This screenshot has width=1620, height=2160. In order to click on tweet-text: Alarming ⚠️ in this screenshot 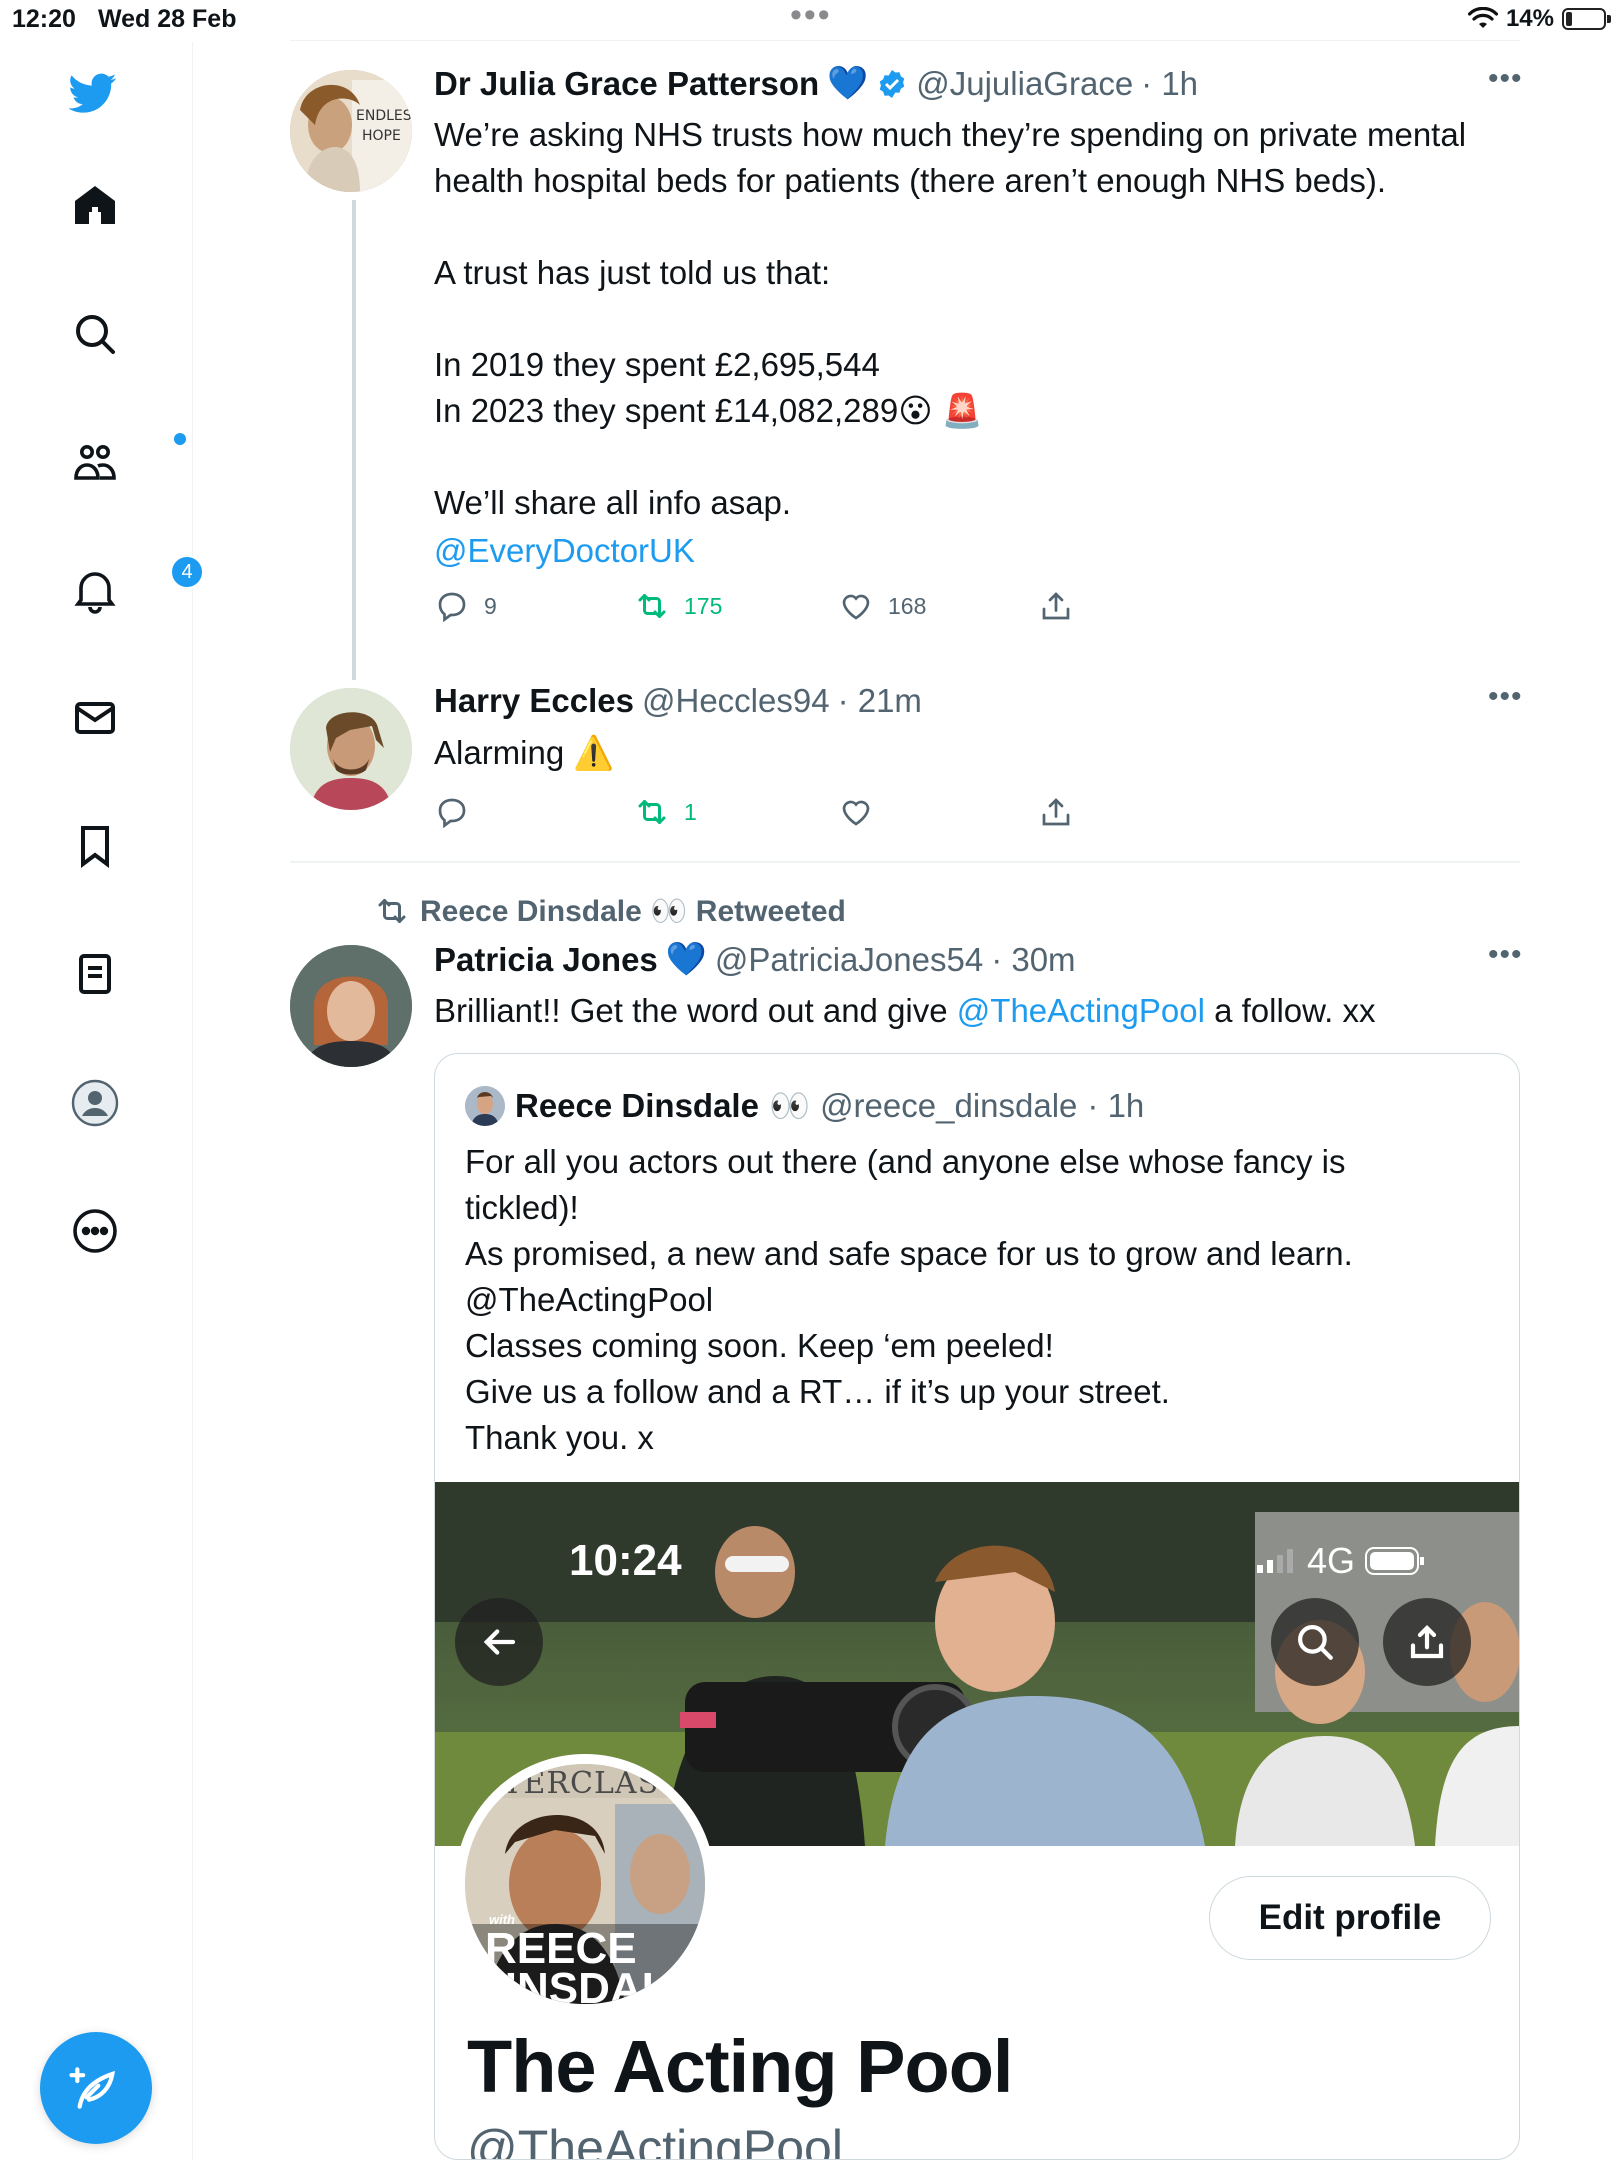, I will do `click(524, 752)`.